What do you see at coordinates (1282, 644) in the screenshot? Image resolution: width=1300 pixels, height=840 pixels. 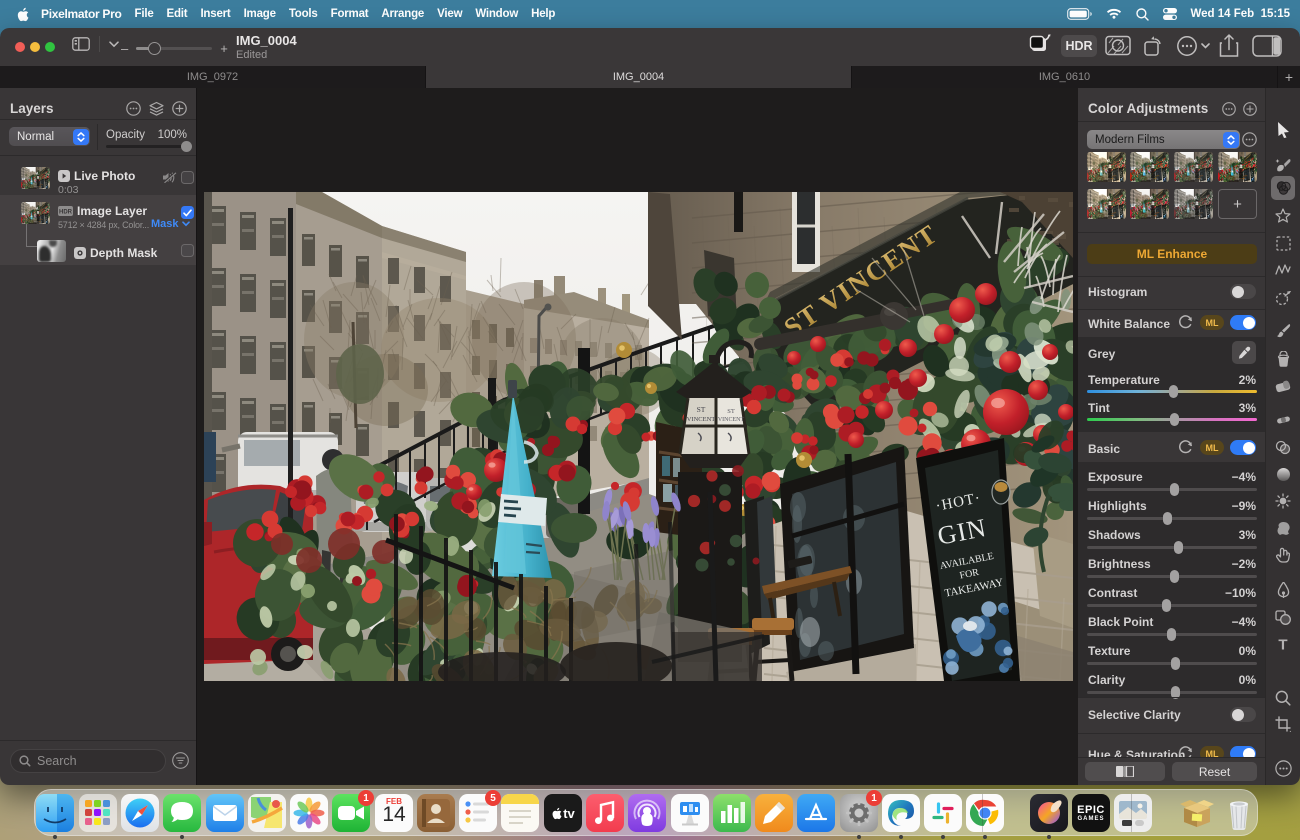 I see `svg-text: T` at bounding box center [1282, 644].